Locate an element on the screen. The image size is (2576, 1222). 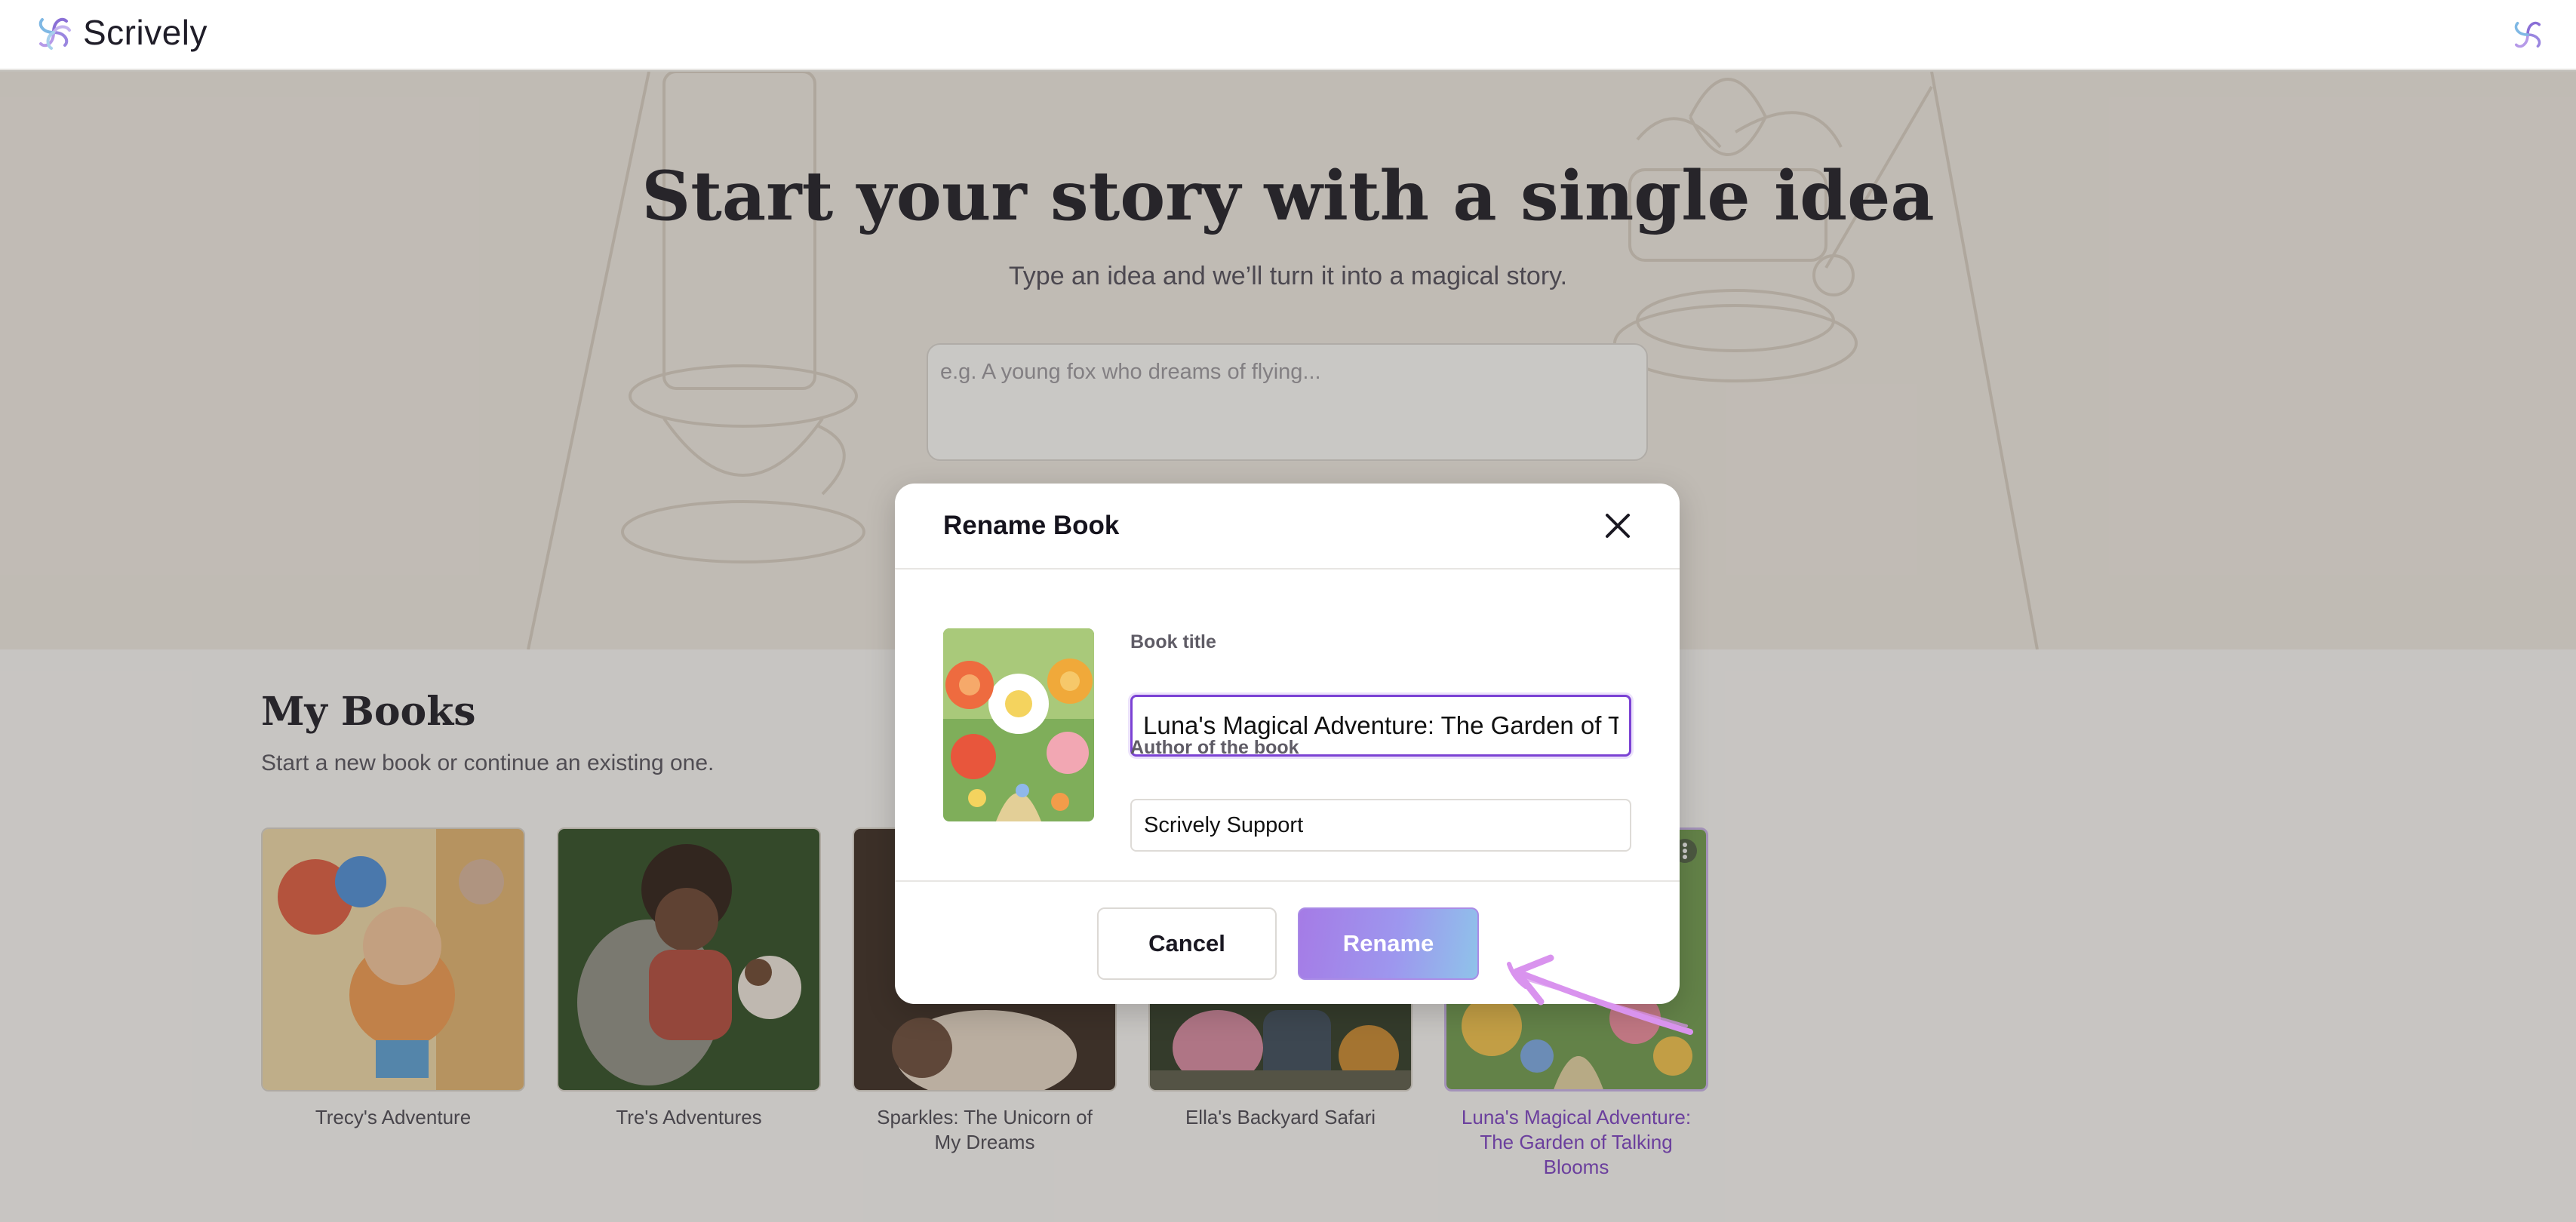
dialog-title: Rename Book is located at coordinates (1031, 525).